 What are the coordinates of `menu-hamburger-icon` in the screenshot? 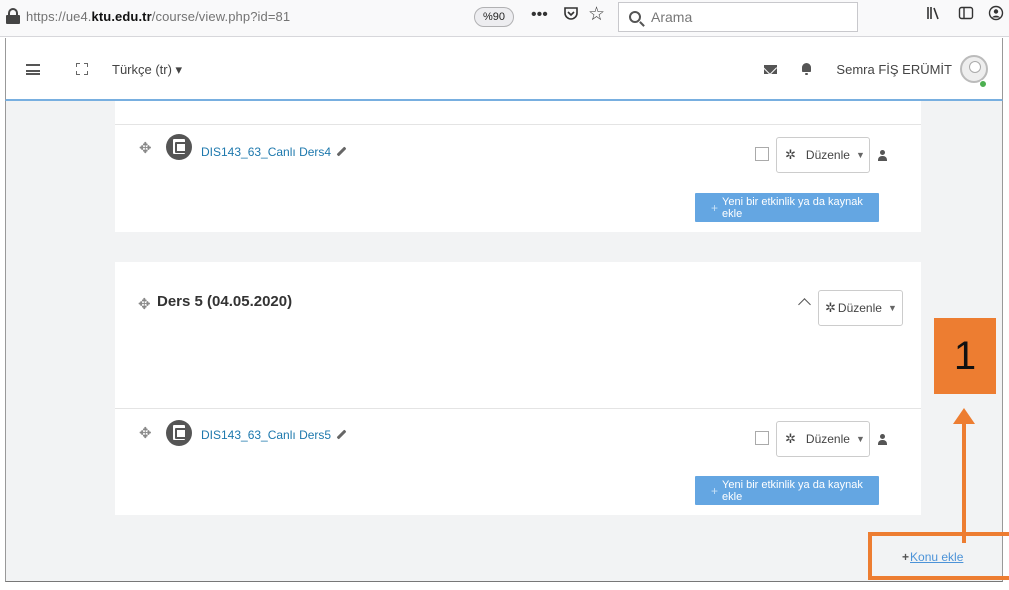 It's located at (33, 69).